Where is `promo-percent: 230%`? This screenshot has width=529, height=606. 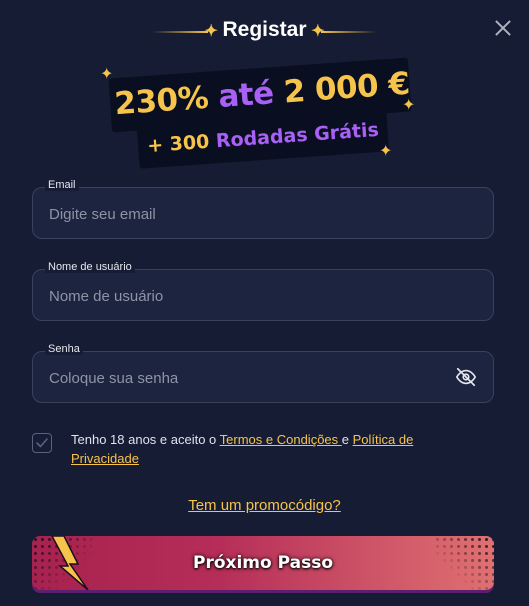
promo-percent: 230% is located at coordinates (161, 101).